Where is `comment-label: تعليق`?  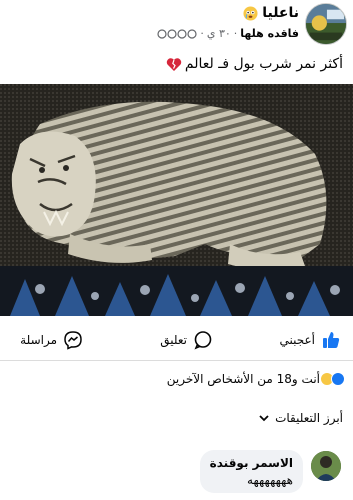
comment-label: تعليق is located at coordinates (173, 340).